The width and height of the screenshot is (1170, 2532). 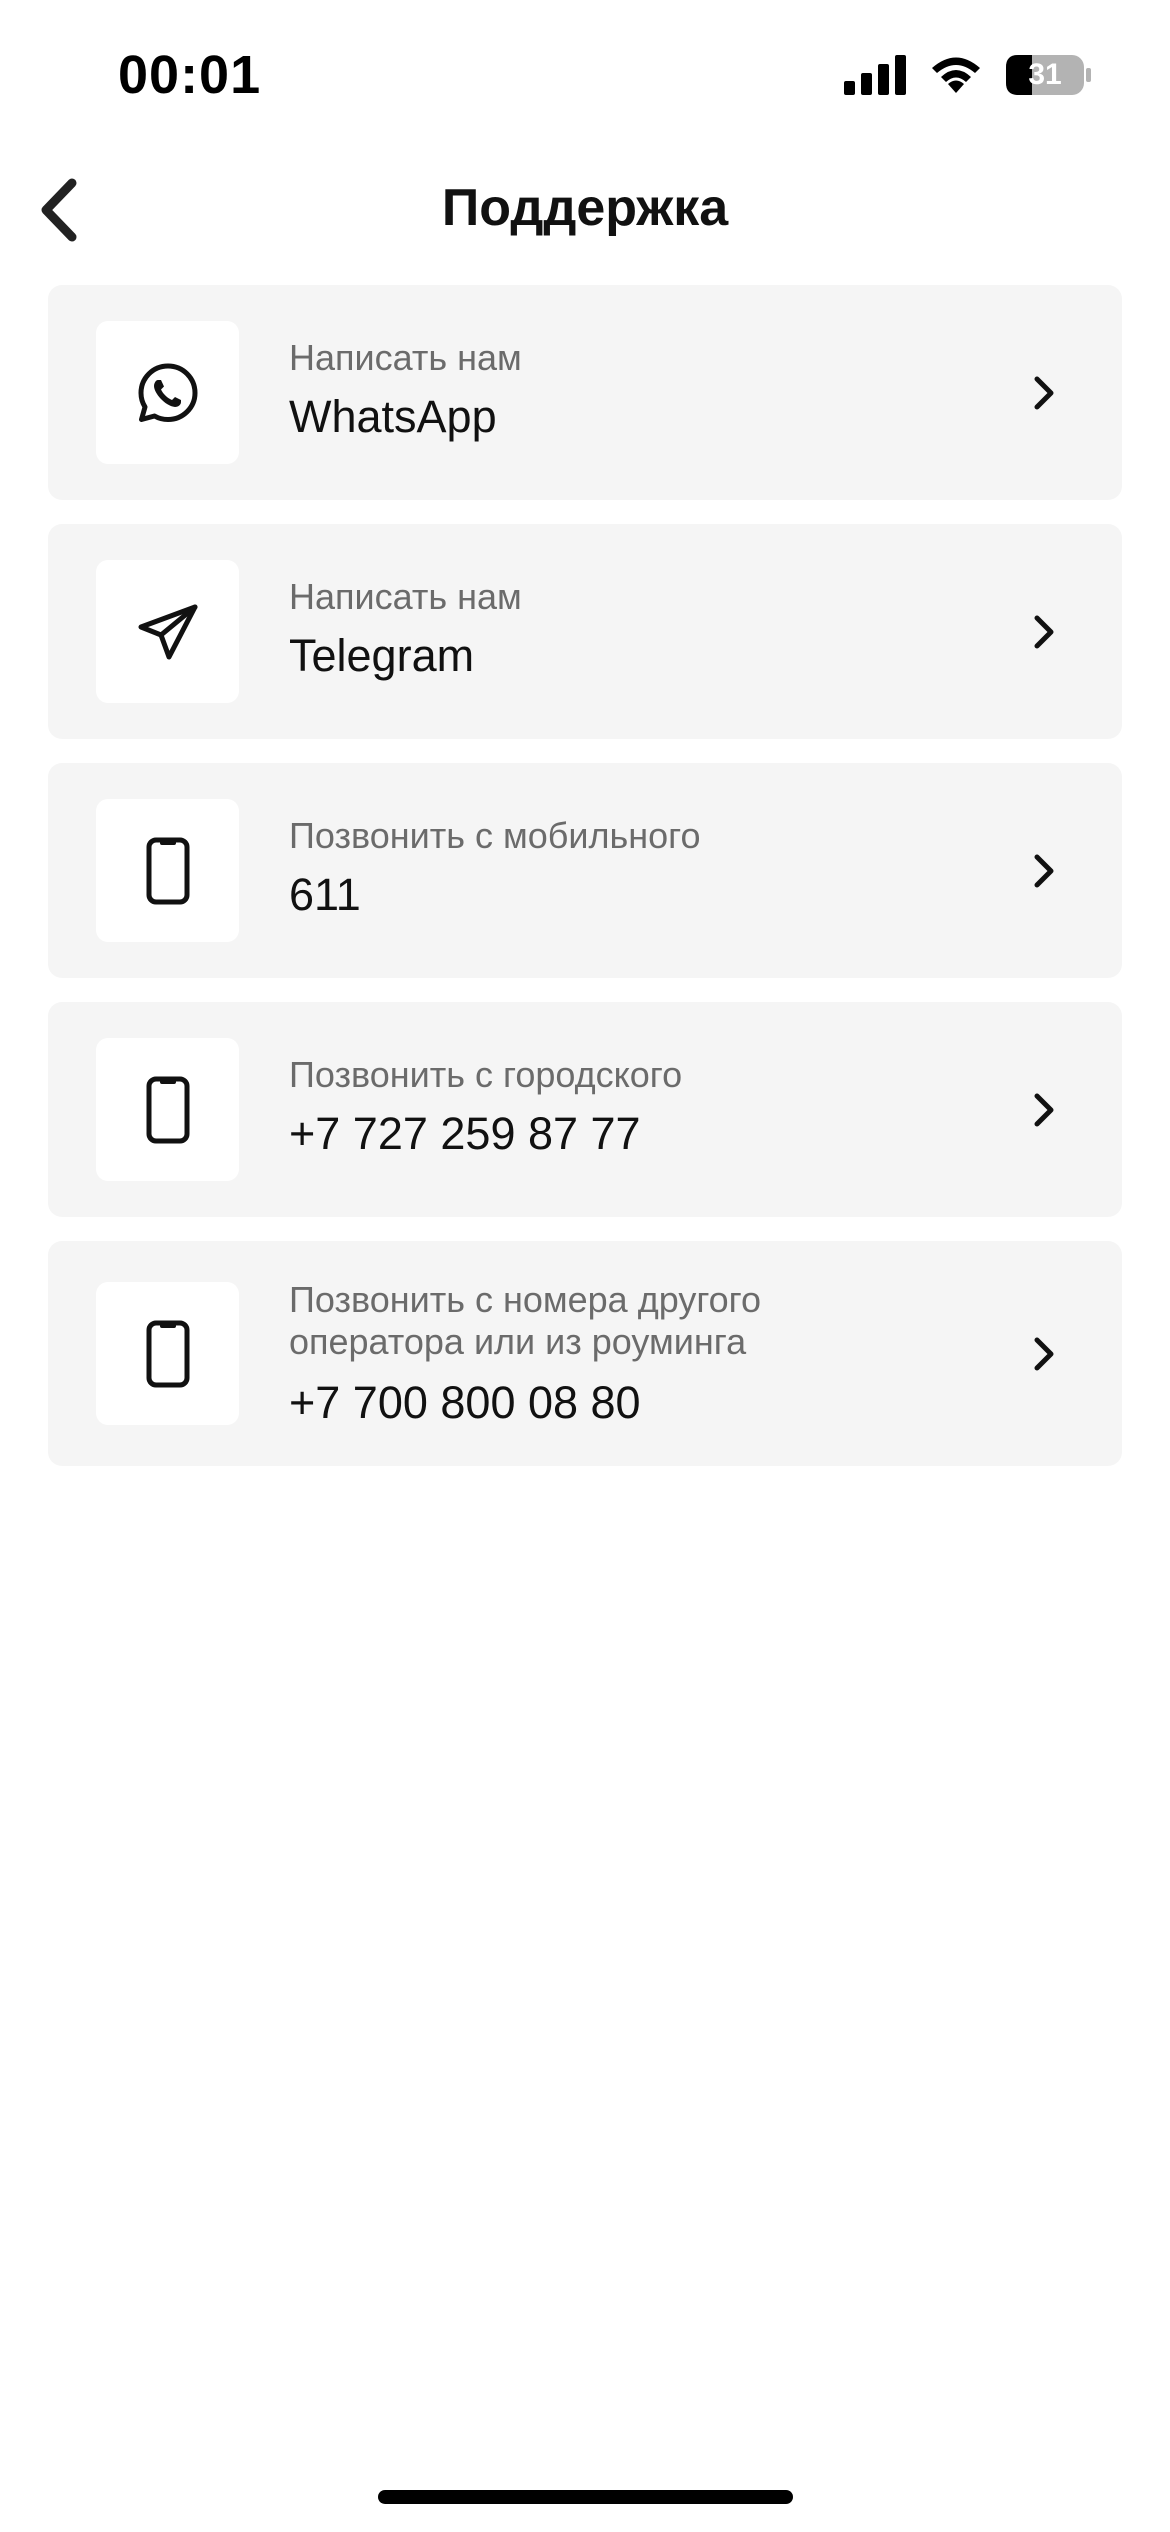 I want to click on support-item-telegram: Написать нам Telegram, so click(x=585, y=631).